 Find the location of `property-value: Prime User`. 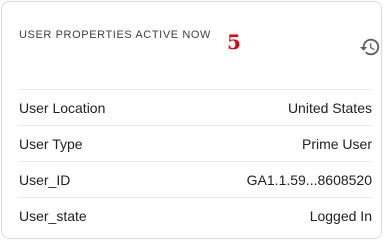

property-value: Prime User is located at coordinates (336, 143).